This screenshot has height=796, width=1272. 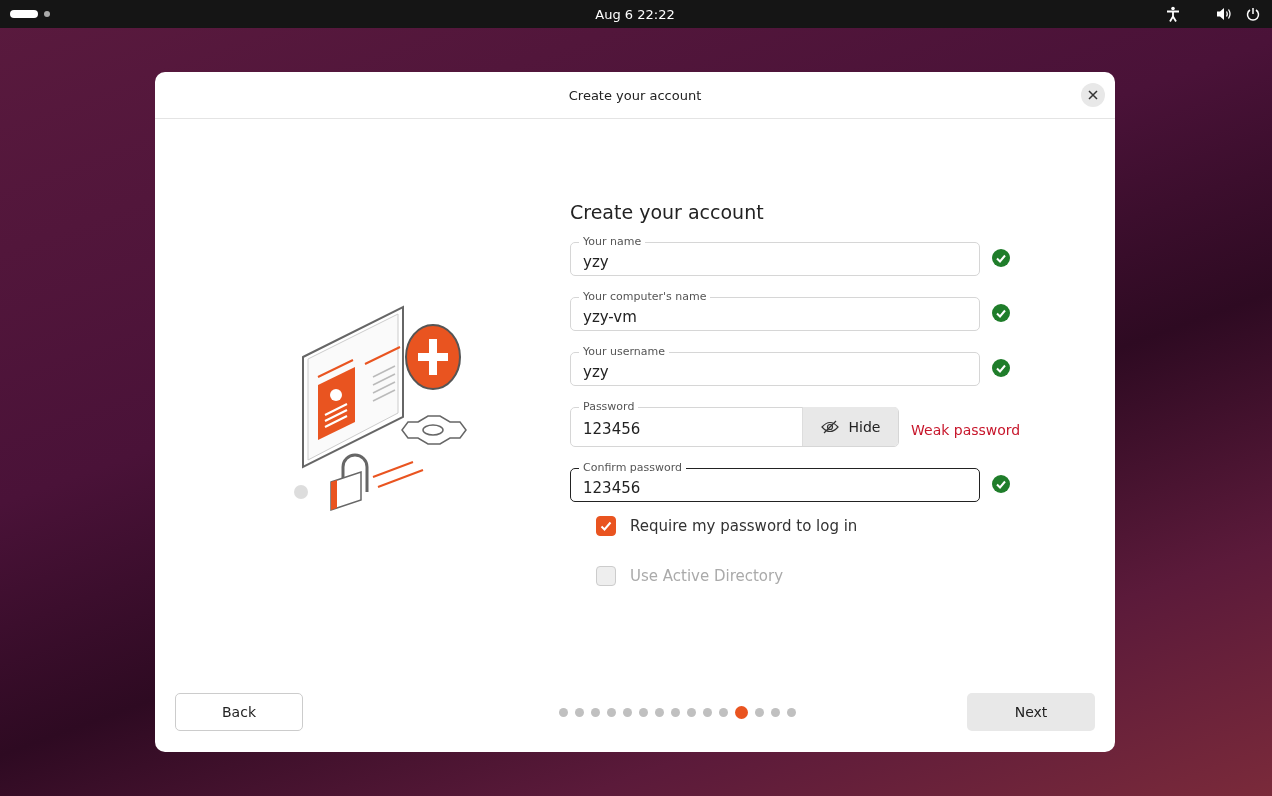 I want to click on close-button, so click(x=1093, y=95).